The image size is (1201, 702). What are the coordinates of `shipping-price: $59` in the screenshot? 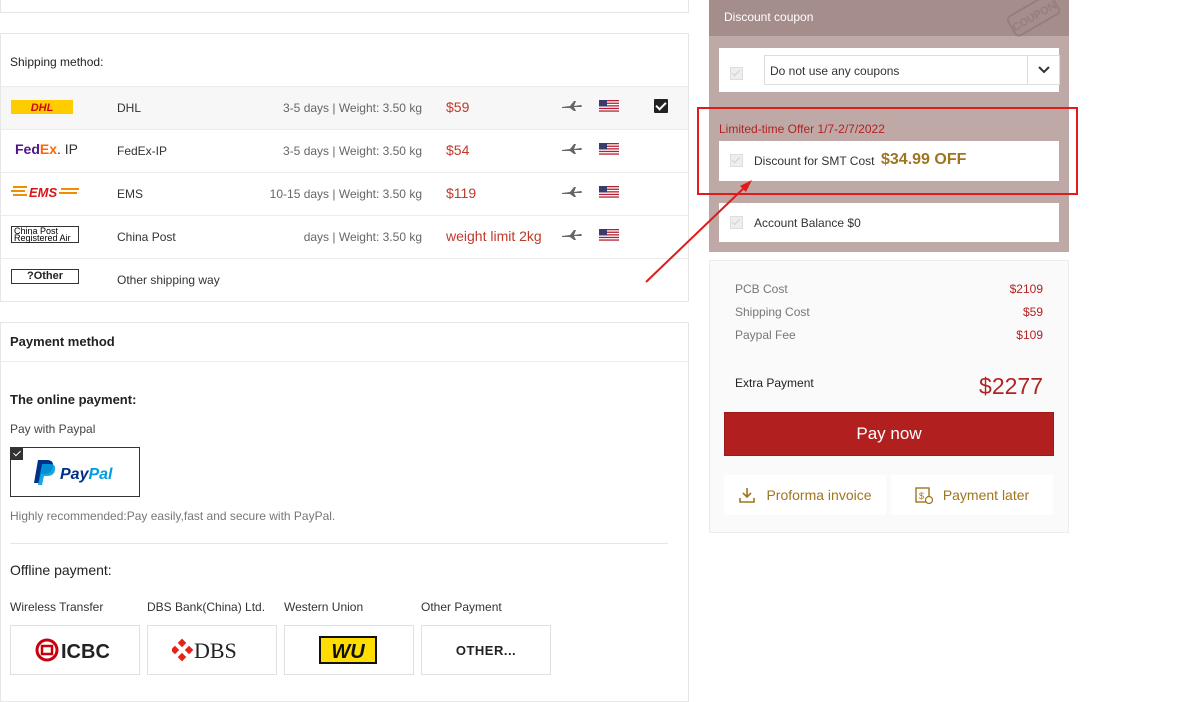 It's located at (458, 107).